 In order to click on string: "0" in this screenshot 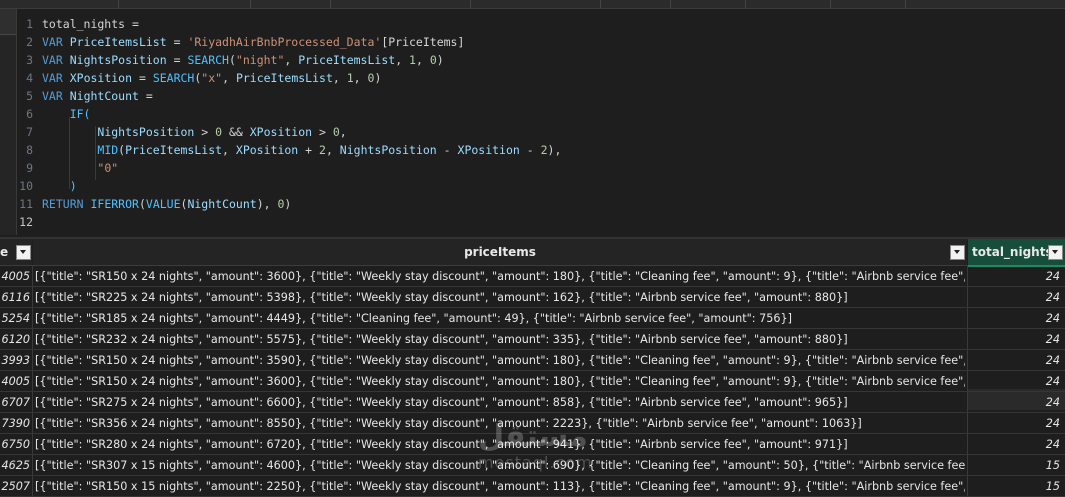, I will do `click(108, 168)`.